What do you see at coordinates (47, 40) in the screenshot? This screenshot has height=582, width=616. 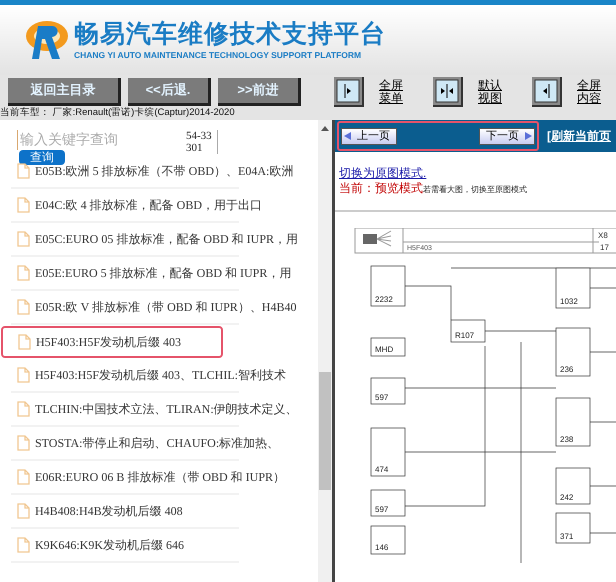 I see `logo-icon` at bounding box center [47, 40].